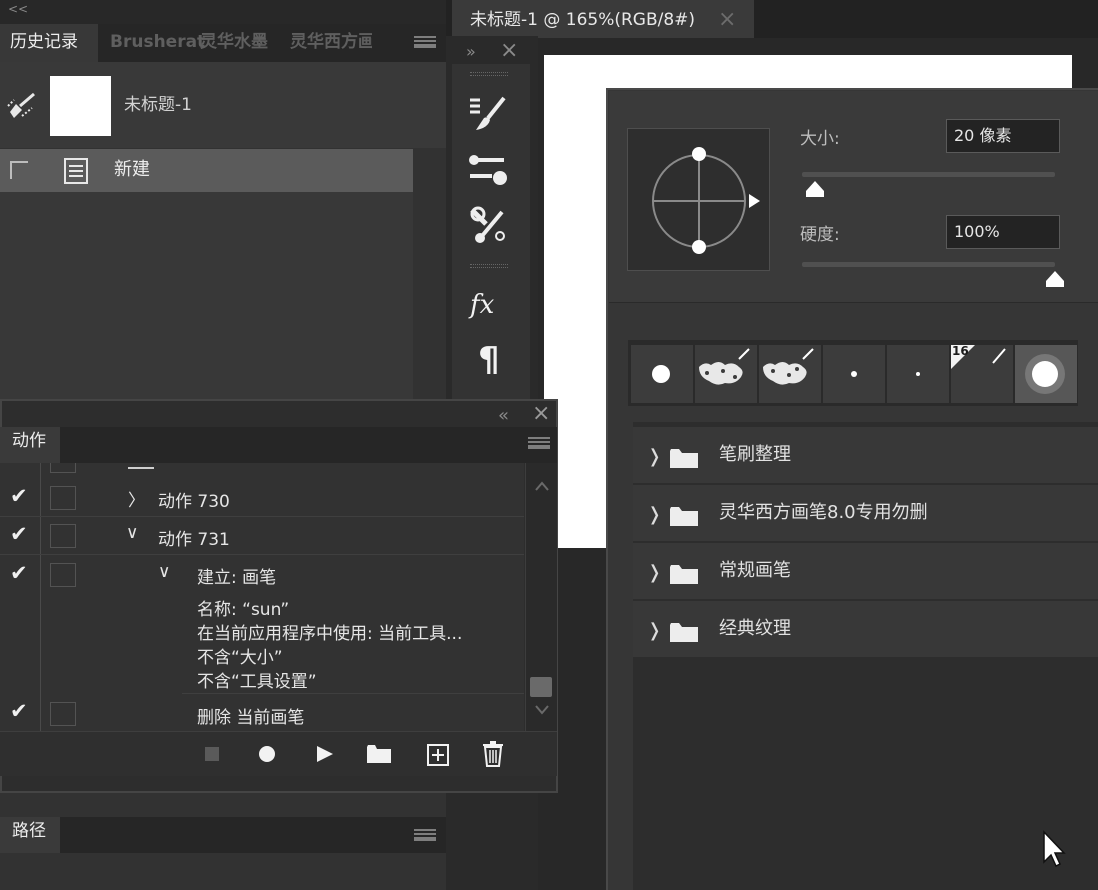 The height and width of the screenshot is (890, 1098). Describe the element at coordinates (482, 305) in the screenshot. I see `fx-styles-icon: fx` at that location.